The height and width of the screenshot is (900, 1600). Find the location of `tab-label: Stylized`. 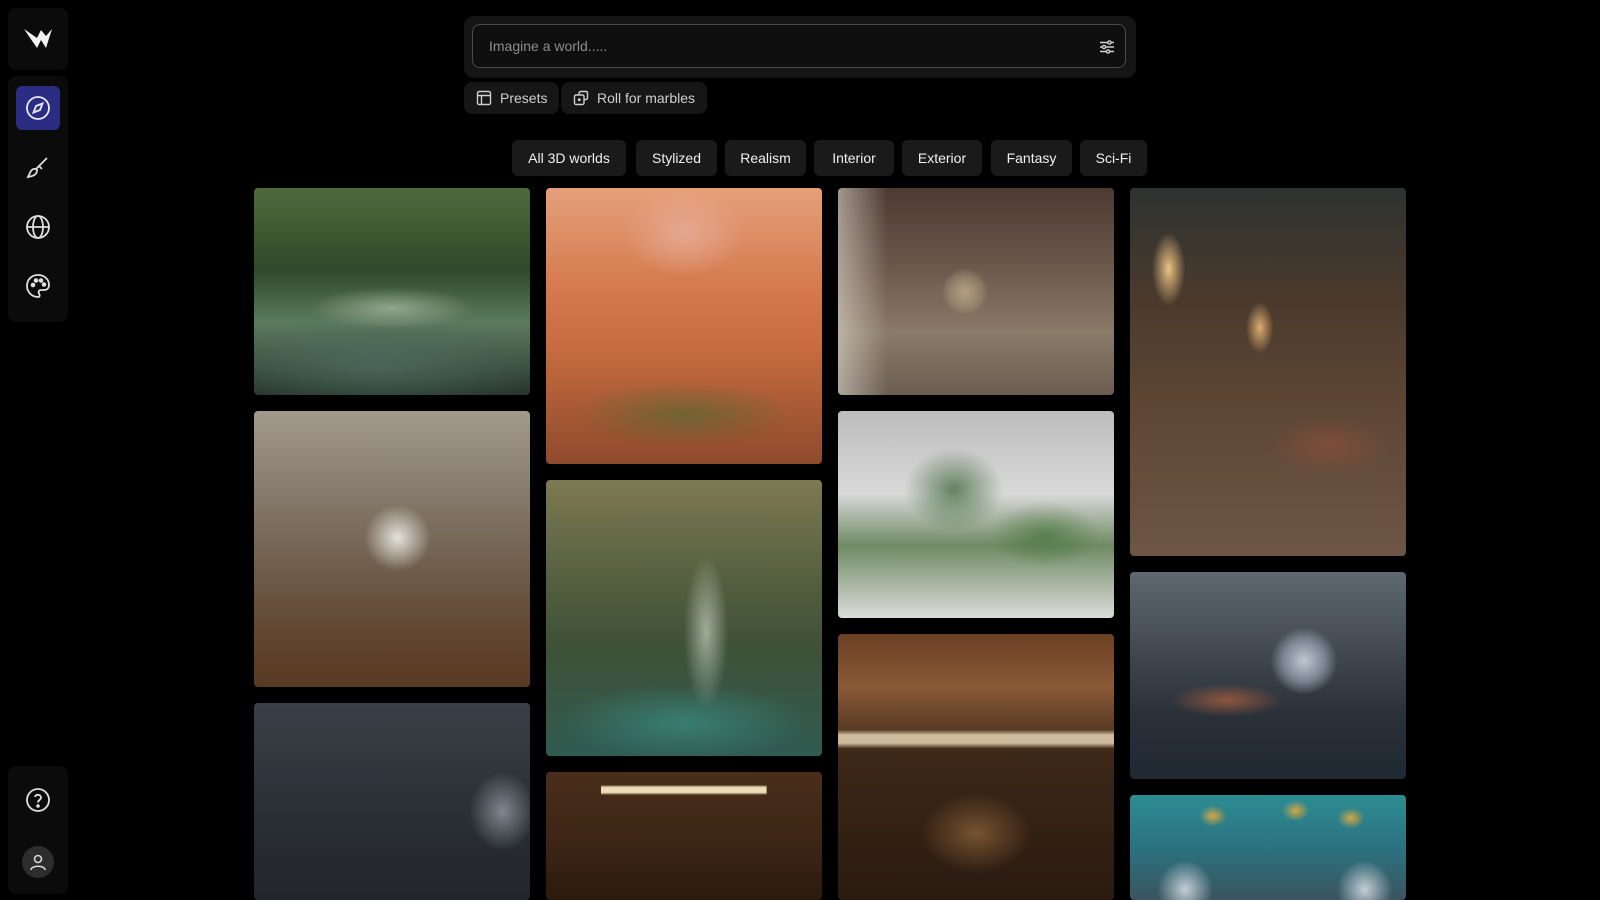

tab-label: Stylized is located at coordinates (676, 158).